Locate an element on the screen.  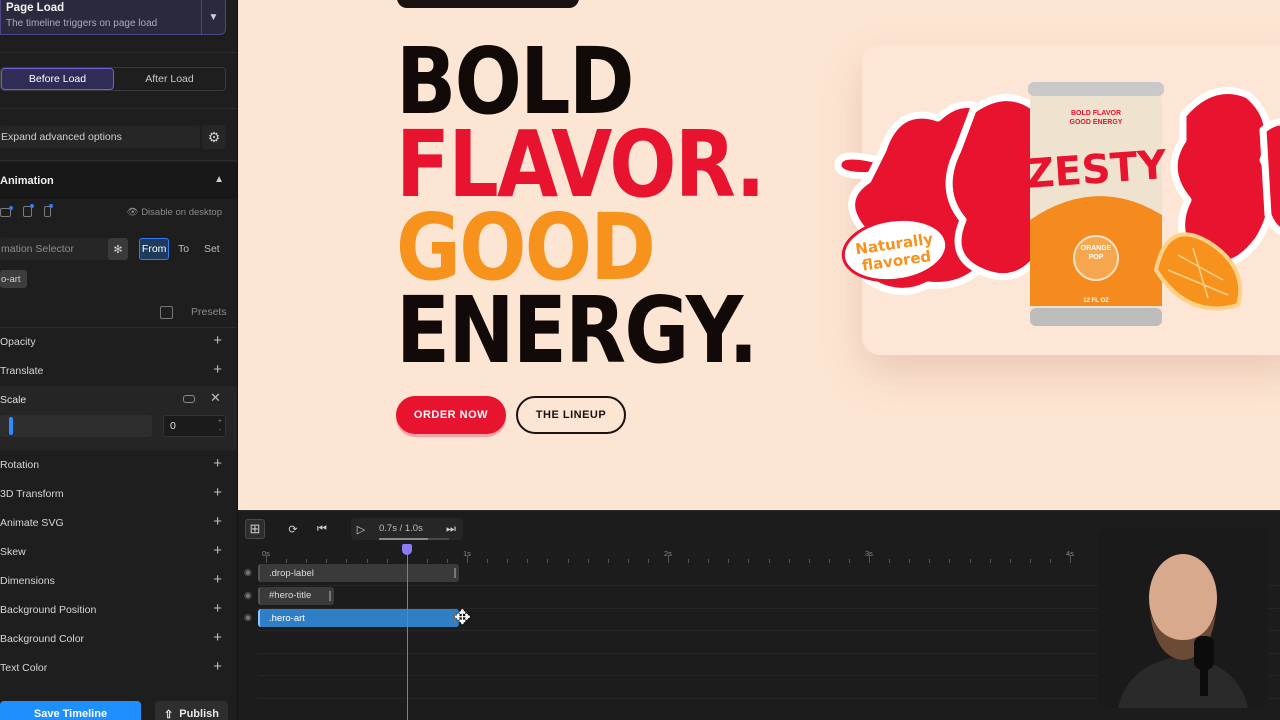
red-splash-shape is located at coordinates (1269, 176).